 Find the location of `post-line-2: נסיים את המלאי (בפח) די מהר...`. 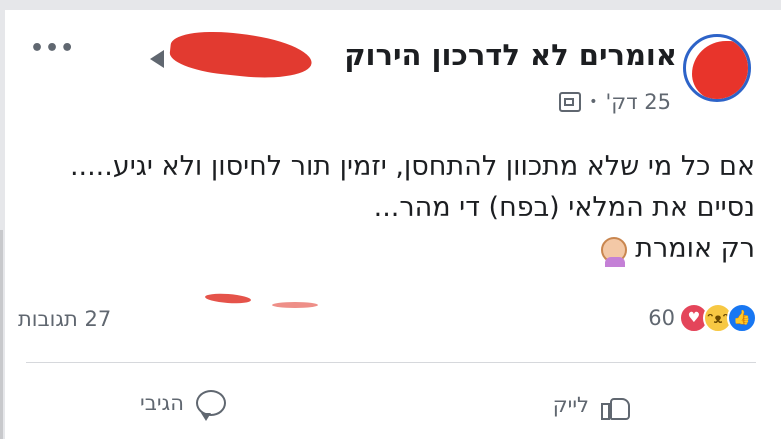

post-line-2: נסיים את המלאי (בפח) די מהר... is located at coordinates (564, 207).